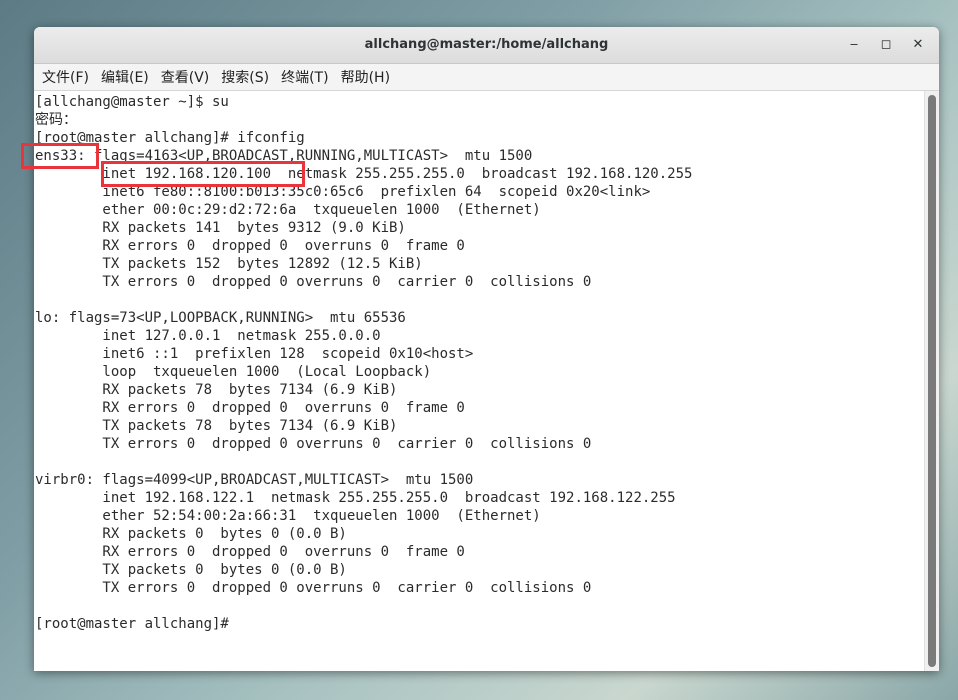 The height and width of the screenshot is (700, 958). What do you see at coordinates (136, 624) in the screenshot?
I see `terminal-line: [root@master allchang]#` at bounding box center [136, 624].